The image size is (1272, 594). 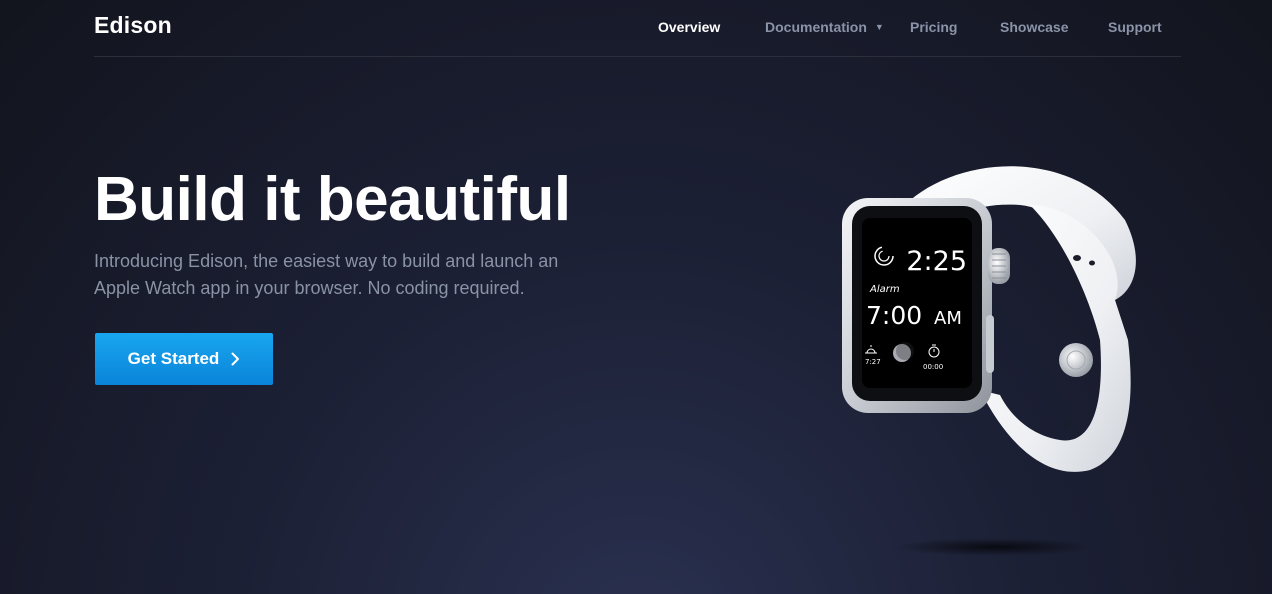 What do you see at coordinates (884, 289) in the screenshot?
I see `watch-alarm-label: Alarm` at bounding box center [884, 289].